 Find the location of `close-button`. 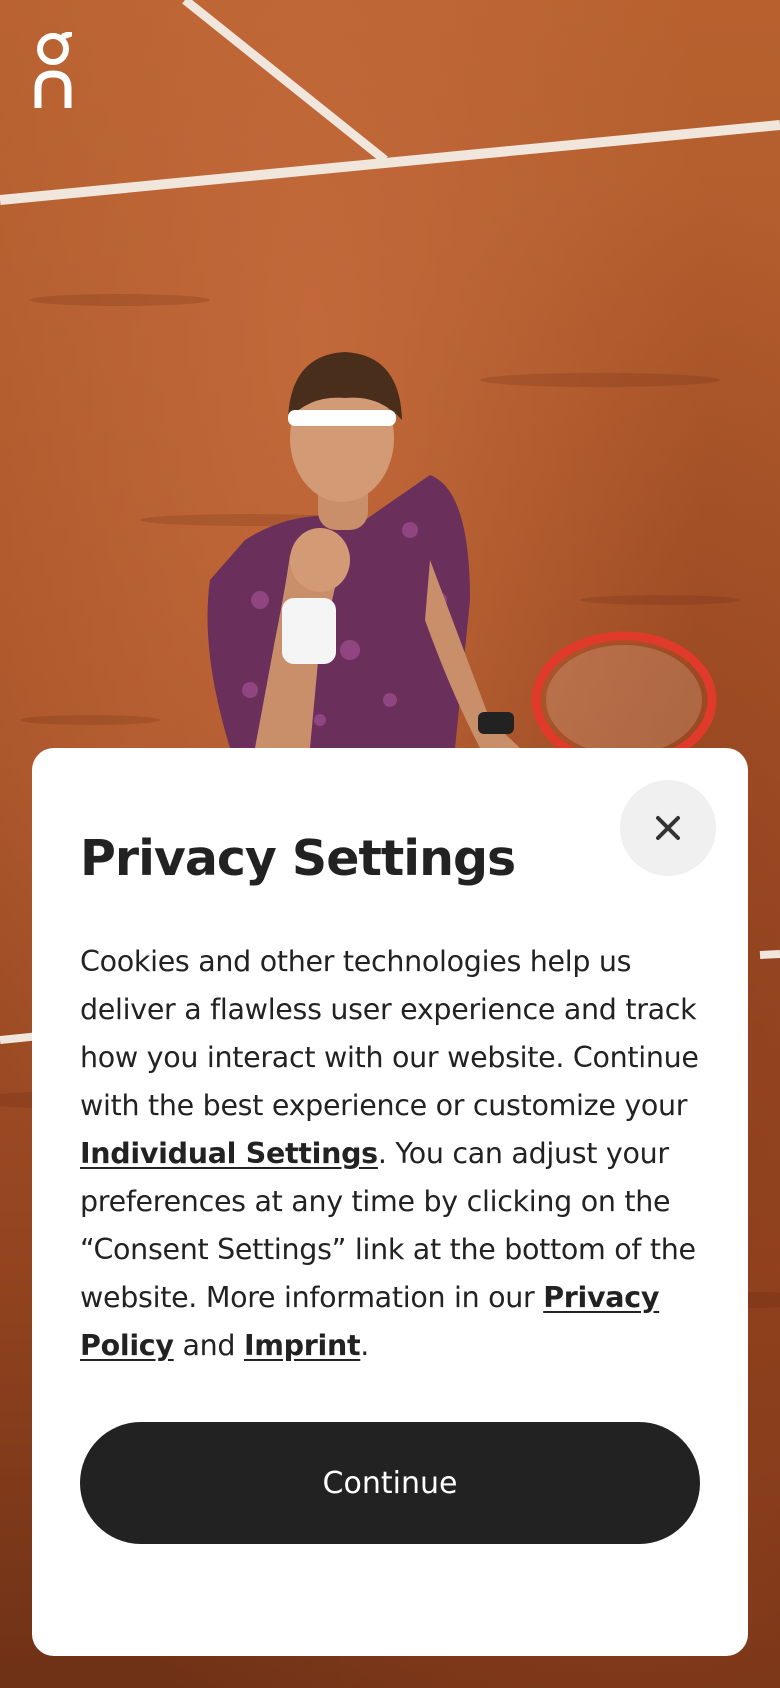

close-button is located at coordinates (668, 828).